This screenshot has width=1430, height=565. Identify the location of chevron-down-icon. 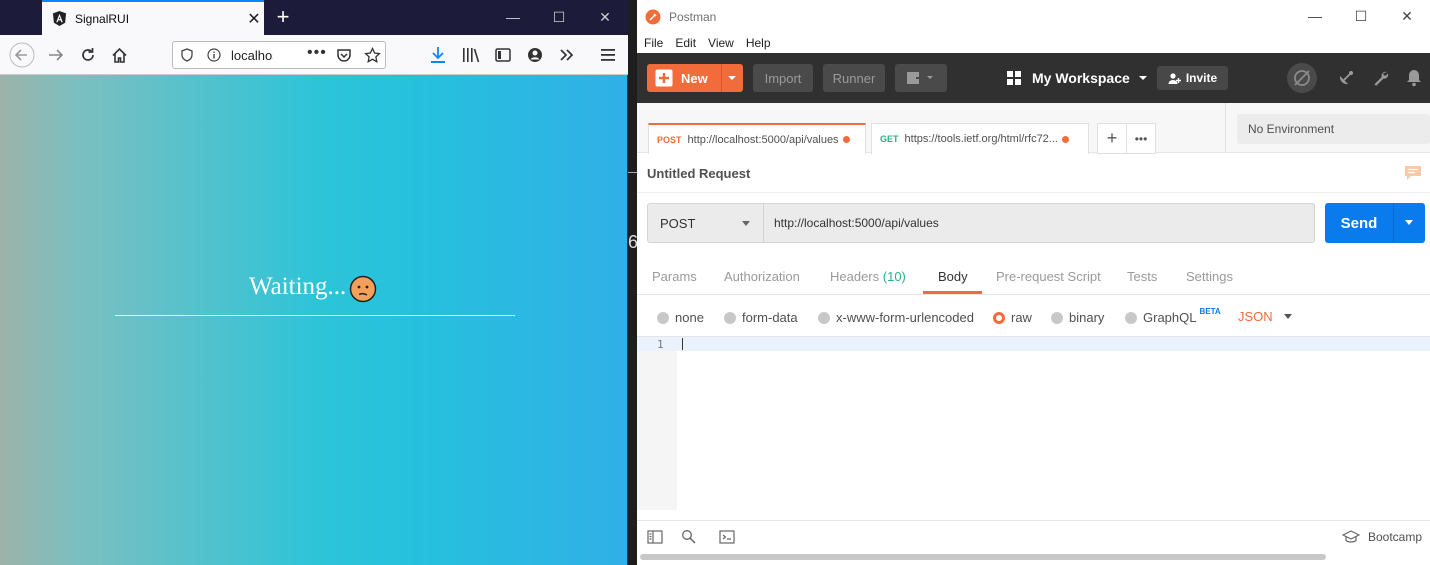
(746, 223).